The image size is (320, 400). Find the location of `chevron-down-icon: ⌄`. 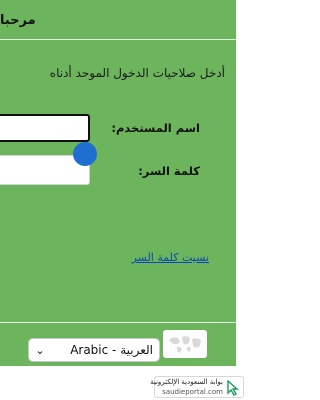

chevron-down-icon: ⌄ is located at coordinates (40, 350).